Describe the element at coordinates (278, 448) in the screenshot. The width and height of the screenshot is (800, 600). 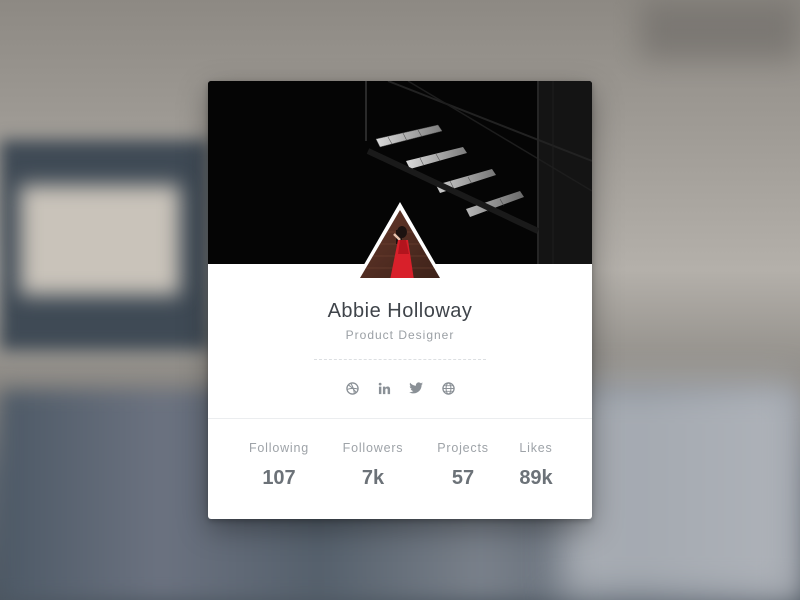
I see `stat-label: Following` at that location.